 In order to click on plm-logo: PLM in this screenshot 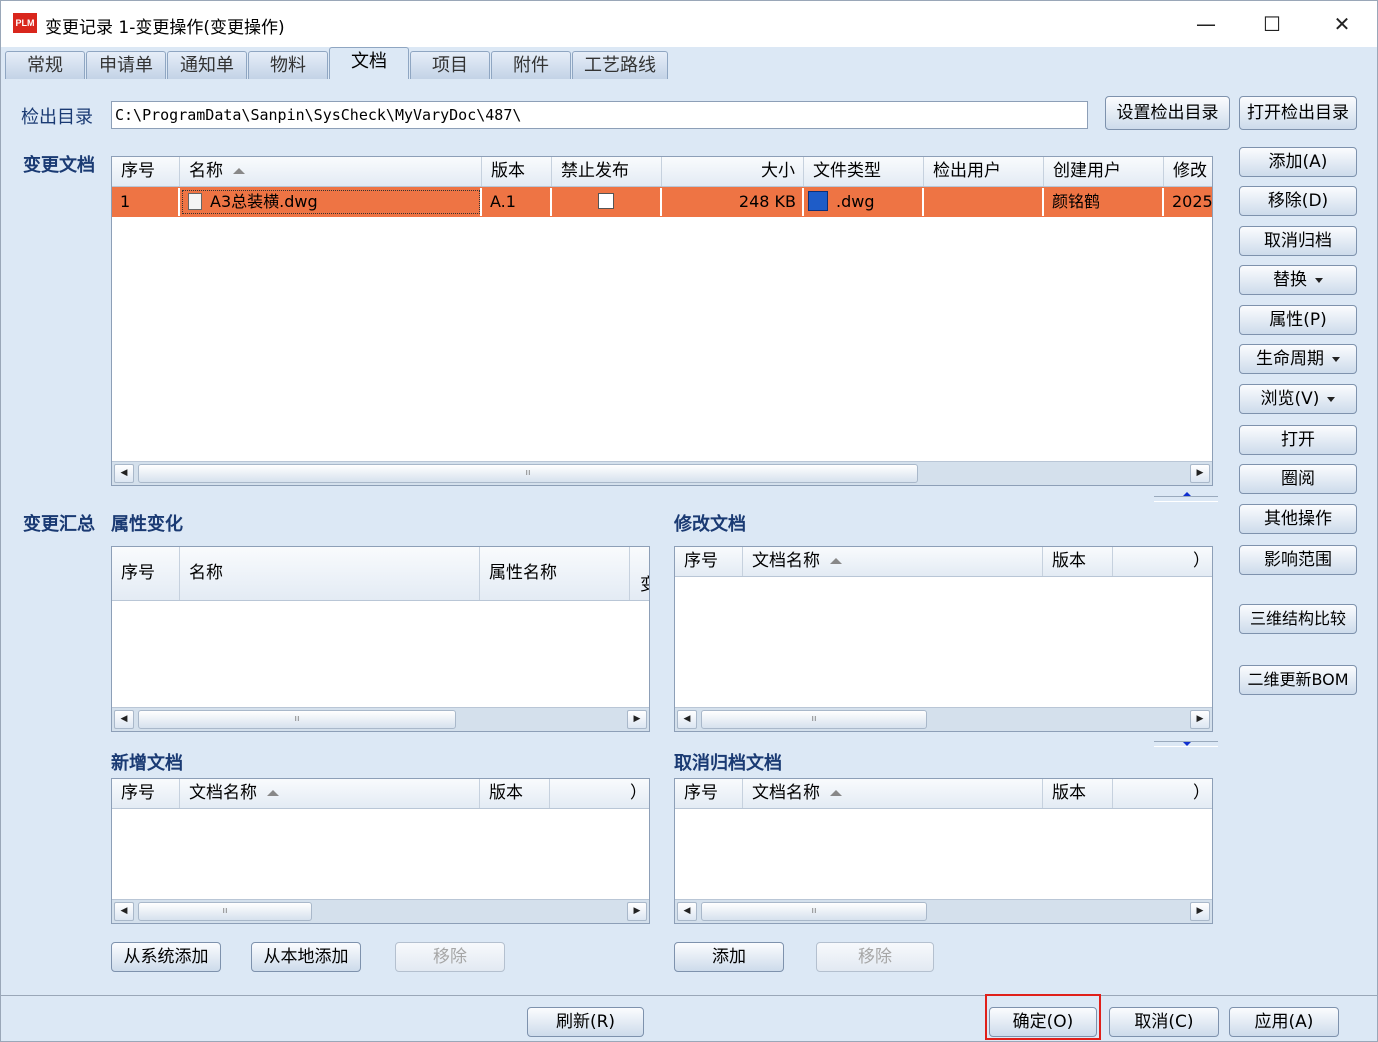, I will do `click(25, 23)`.